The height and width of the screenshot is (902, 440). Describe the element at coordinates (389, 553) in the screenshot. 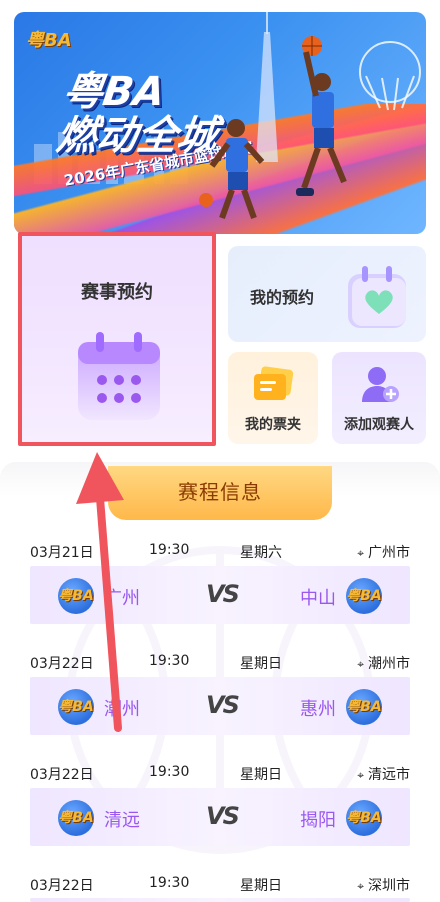

I see `match-city: 广州市` at that location.